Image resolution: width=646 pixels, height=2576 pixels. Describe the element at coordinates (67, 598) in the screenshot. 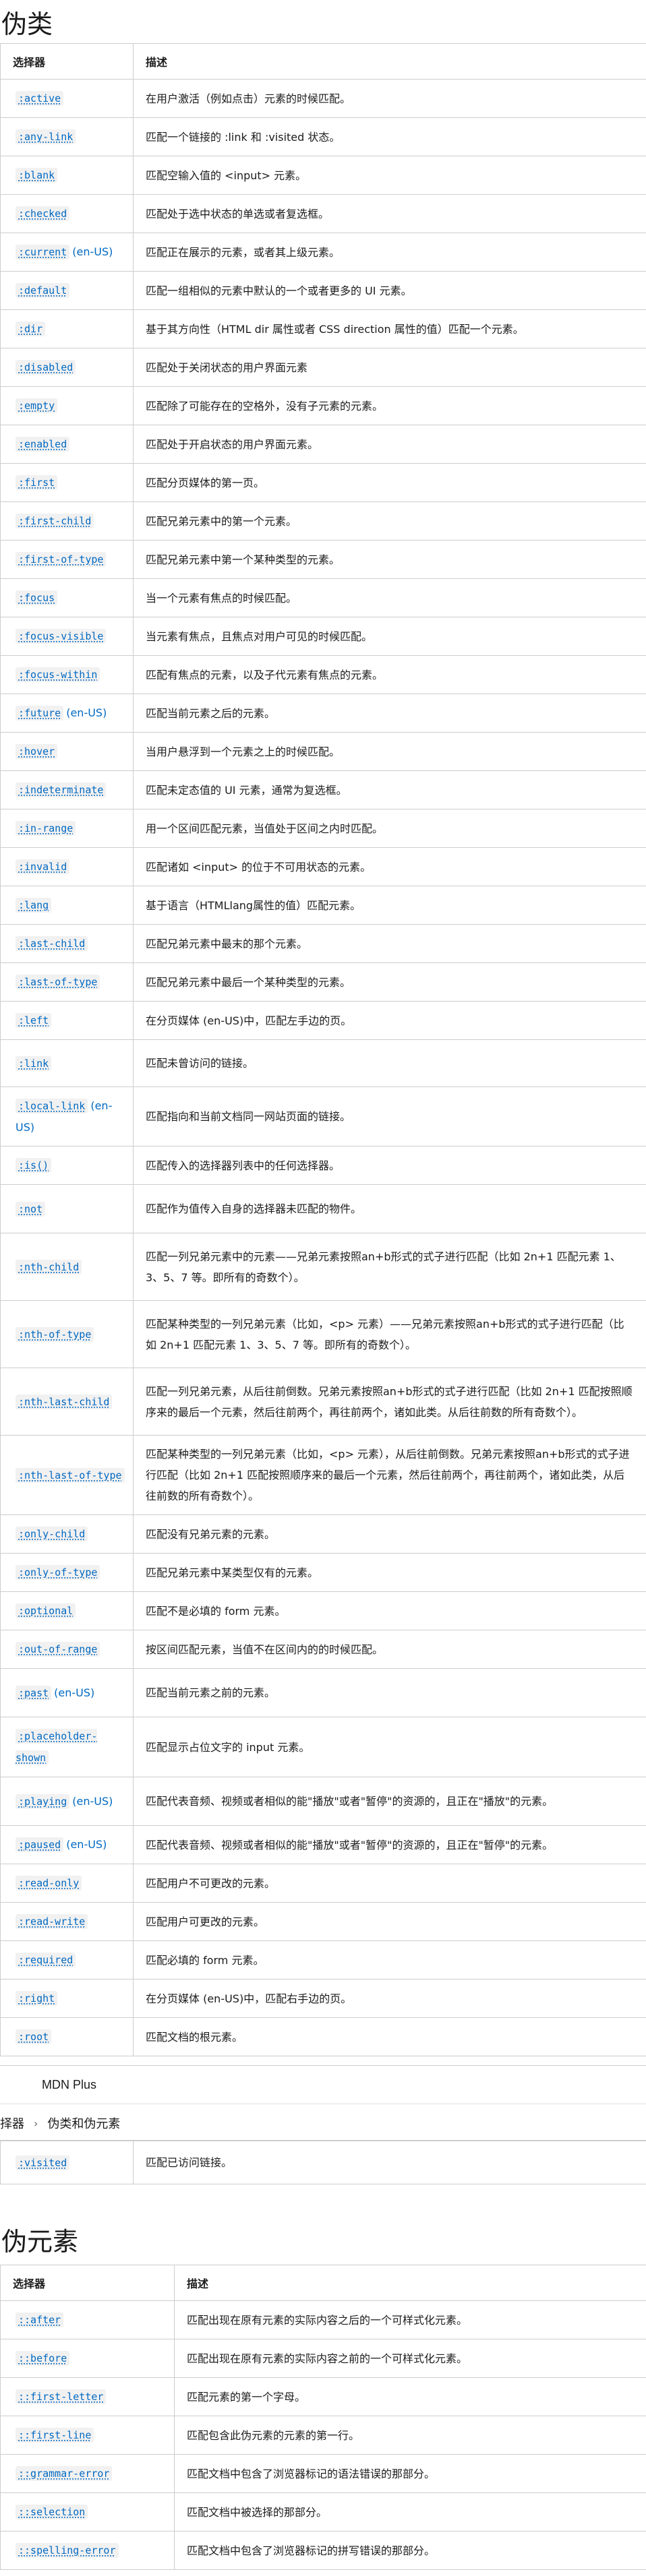

I see `selector-cell: :focus` at that location.